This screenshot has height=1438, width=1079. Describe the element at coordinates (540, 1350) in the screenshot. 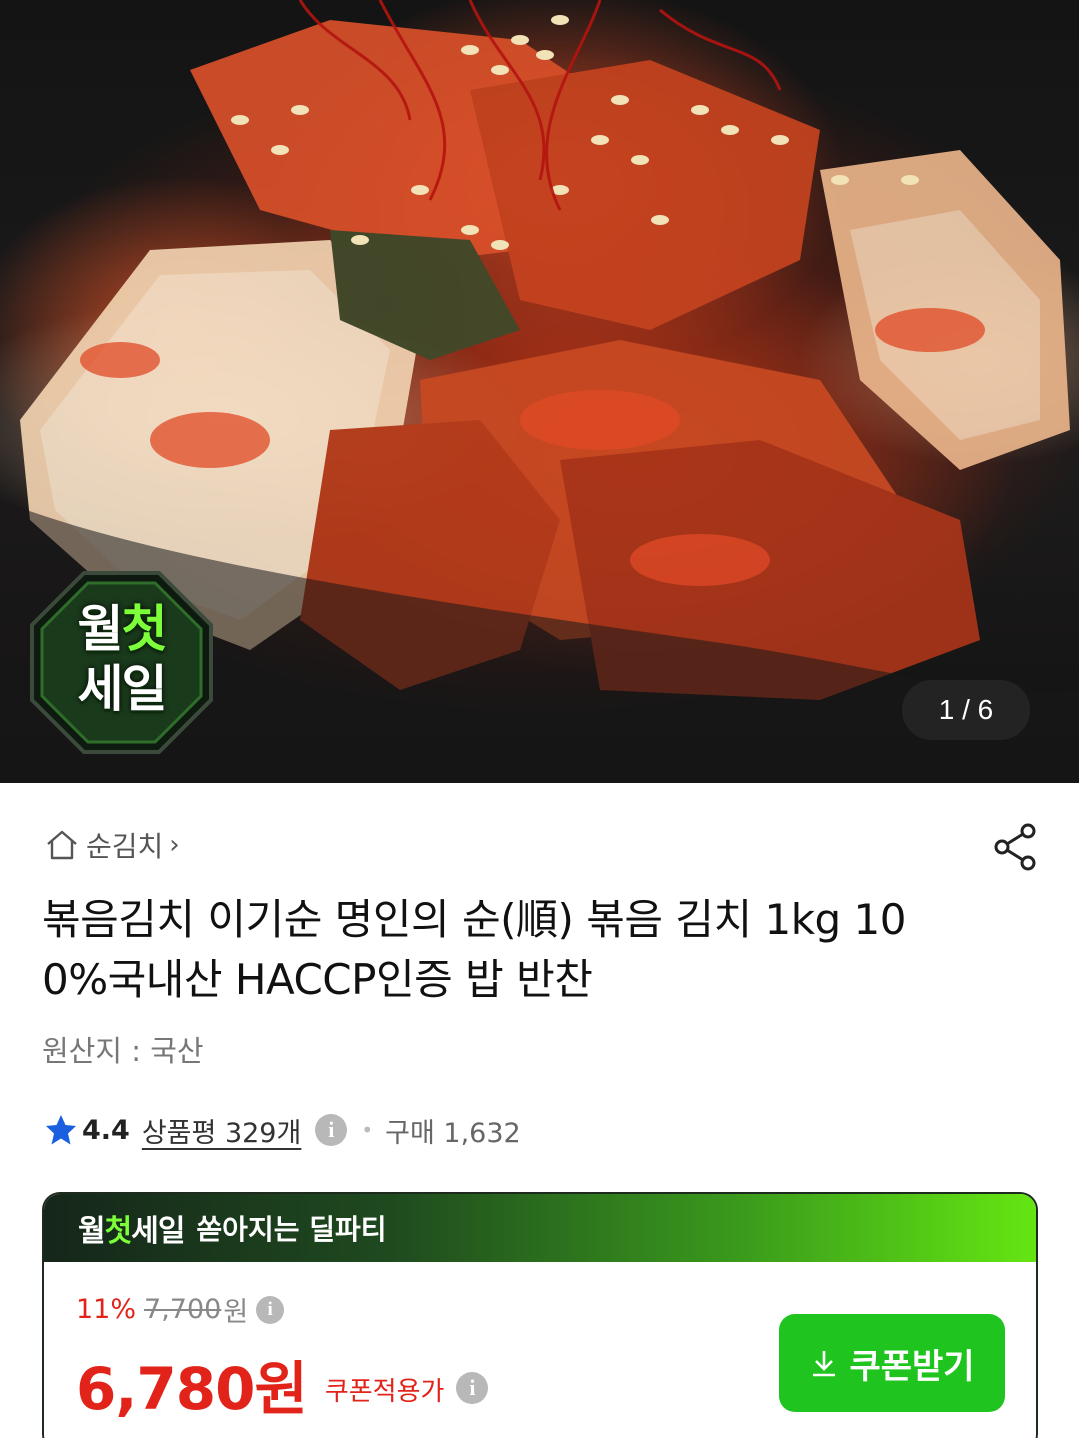

I see `deal-price-area: 11% 7,700 원 i 6,780원 쿠폰적용가 i 쿠폰받기` at that location.